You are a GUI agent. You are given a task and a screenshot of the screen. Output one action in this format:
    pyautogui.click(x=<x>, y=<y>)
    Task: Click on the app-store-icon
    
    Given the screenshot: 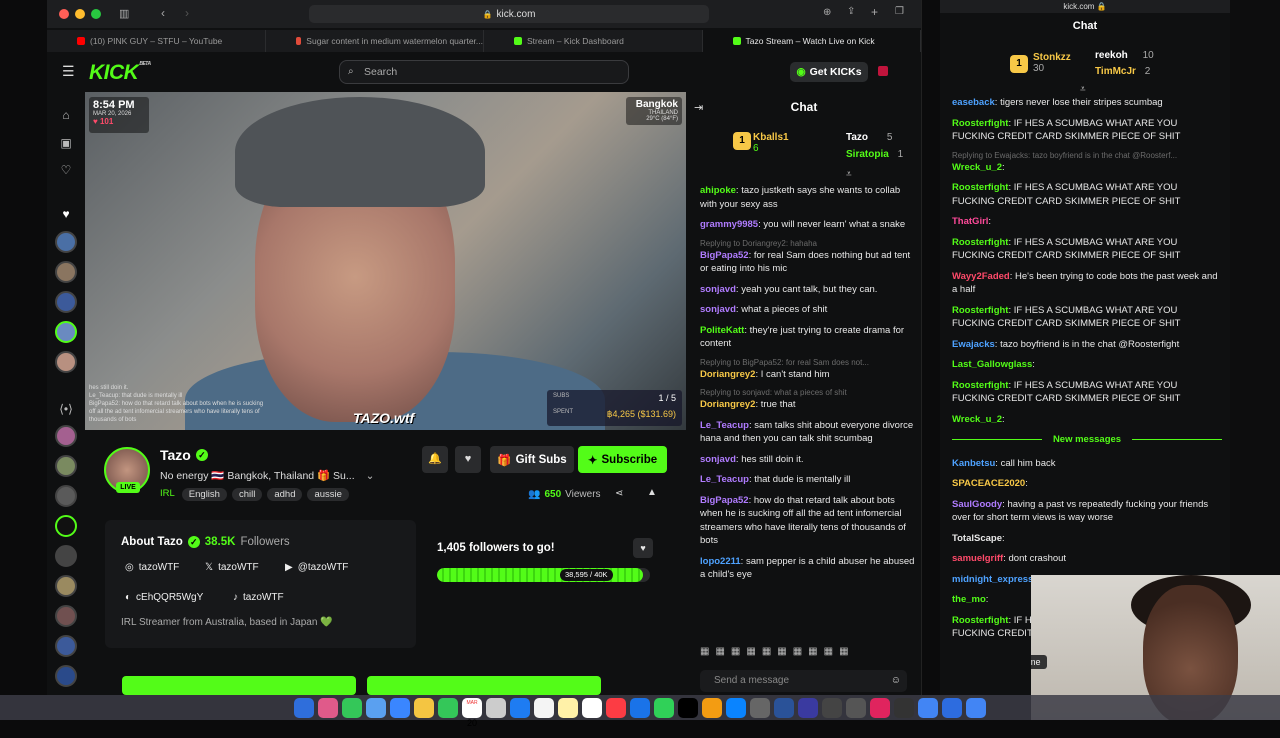 What is the action you would take?
    pyautogui.click(x=400, y=707)
    